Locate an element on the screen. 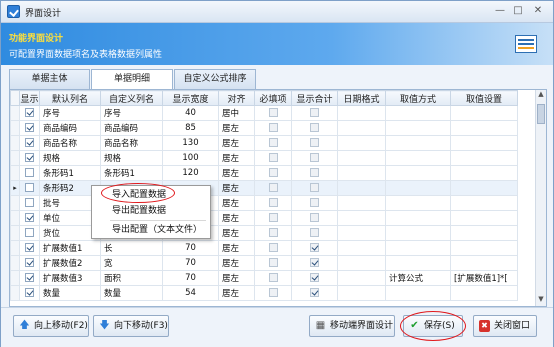 The width and height of the screenshot is (554, 347). cell-value-setting: [扩展数值1]*[ is located at coordinates (484, 278).